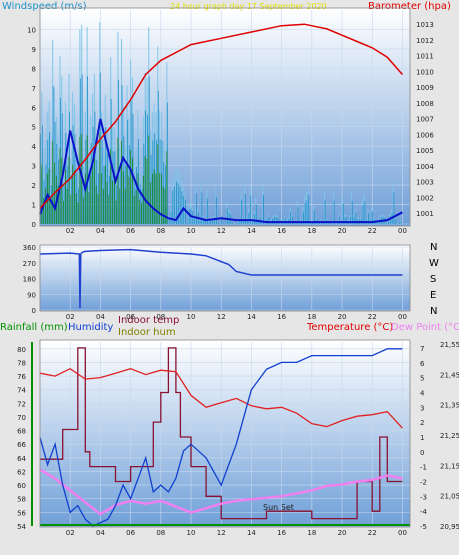 The height and width of the screenshot is (555, 459). Describe the element at coordinates (372, 317) in the screenshot. I see `dir-xtick-label: 22` at that location.